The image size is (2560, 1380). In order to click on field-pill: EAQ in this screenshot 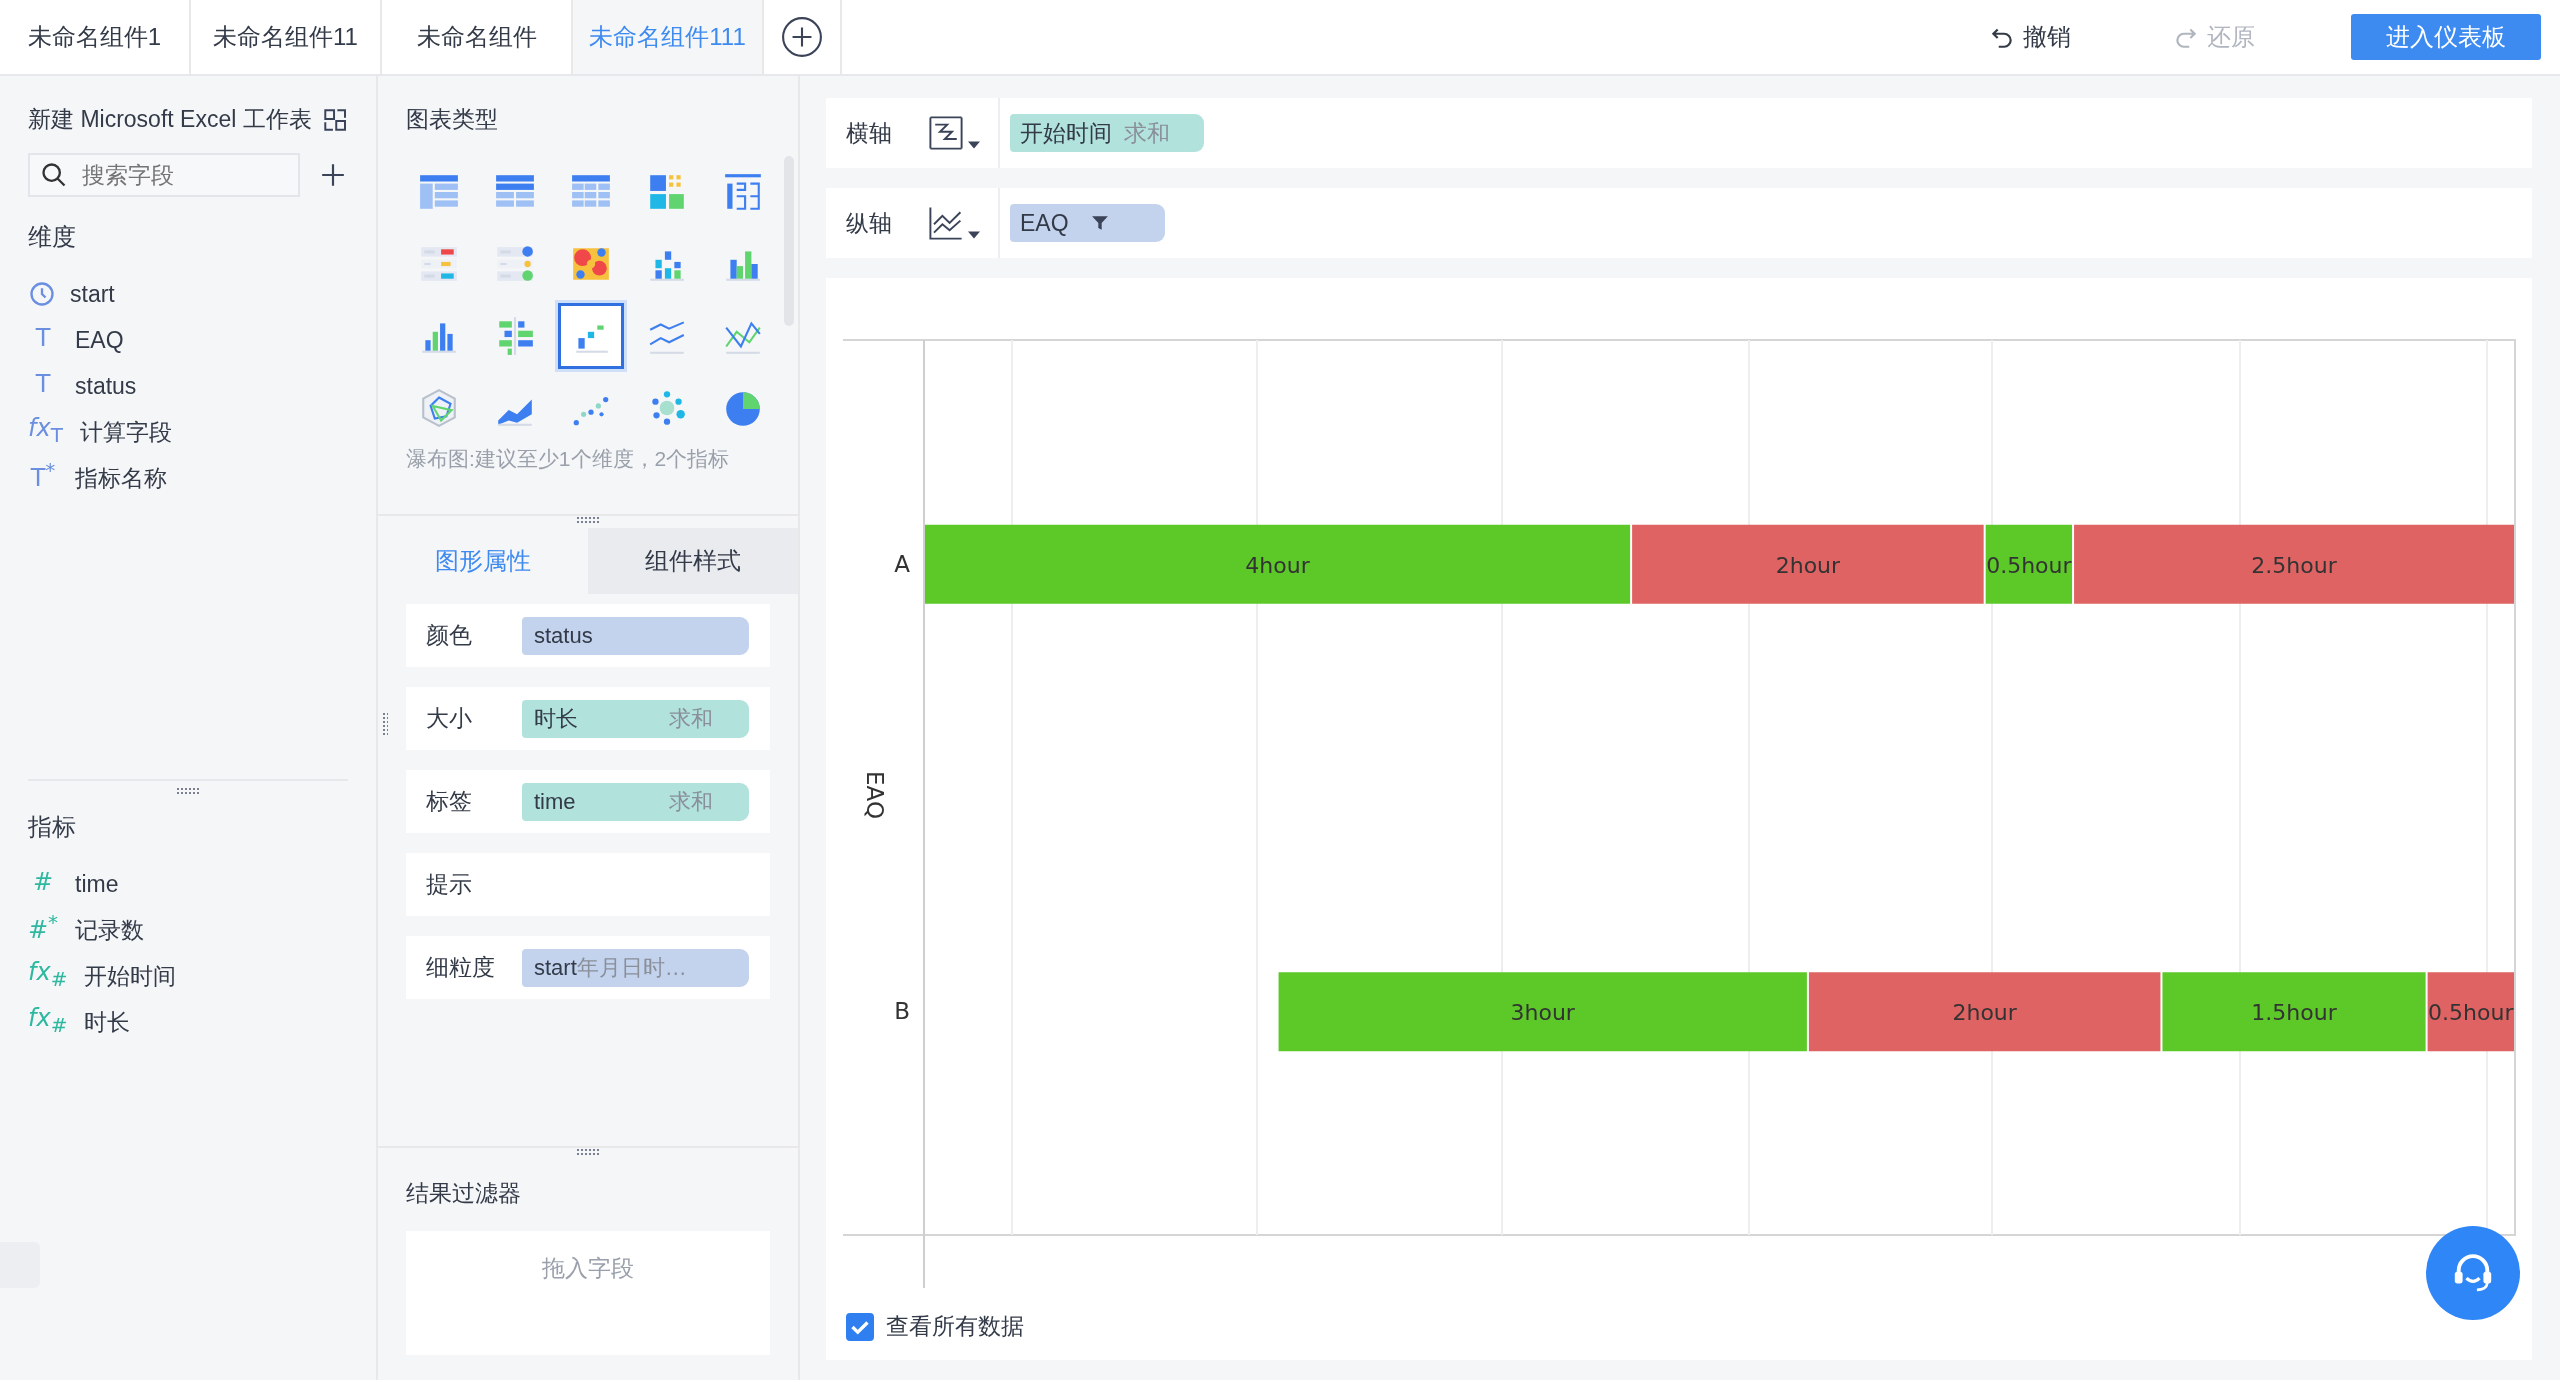, I will do `click(1087, 223)`.